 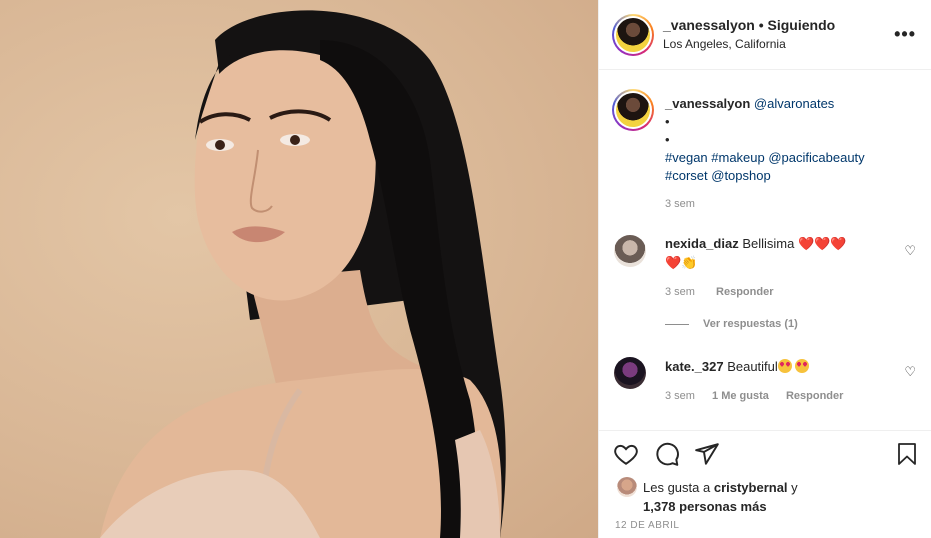 I want to click on heart-clap-emoji: ❤️👏, so click(x=681, y=262).